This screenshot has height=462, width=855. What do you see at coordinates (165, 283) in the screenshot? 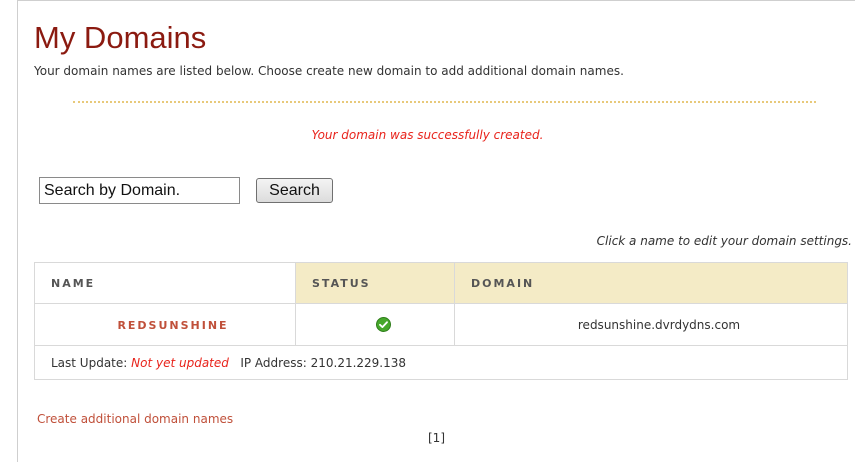
I see `column-header-name: NAME` at bounding box center [165, 283].